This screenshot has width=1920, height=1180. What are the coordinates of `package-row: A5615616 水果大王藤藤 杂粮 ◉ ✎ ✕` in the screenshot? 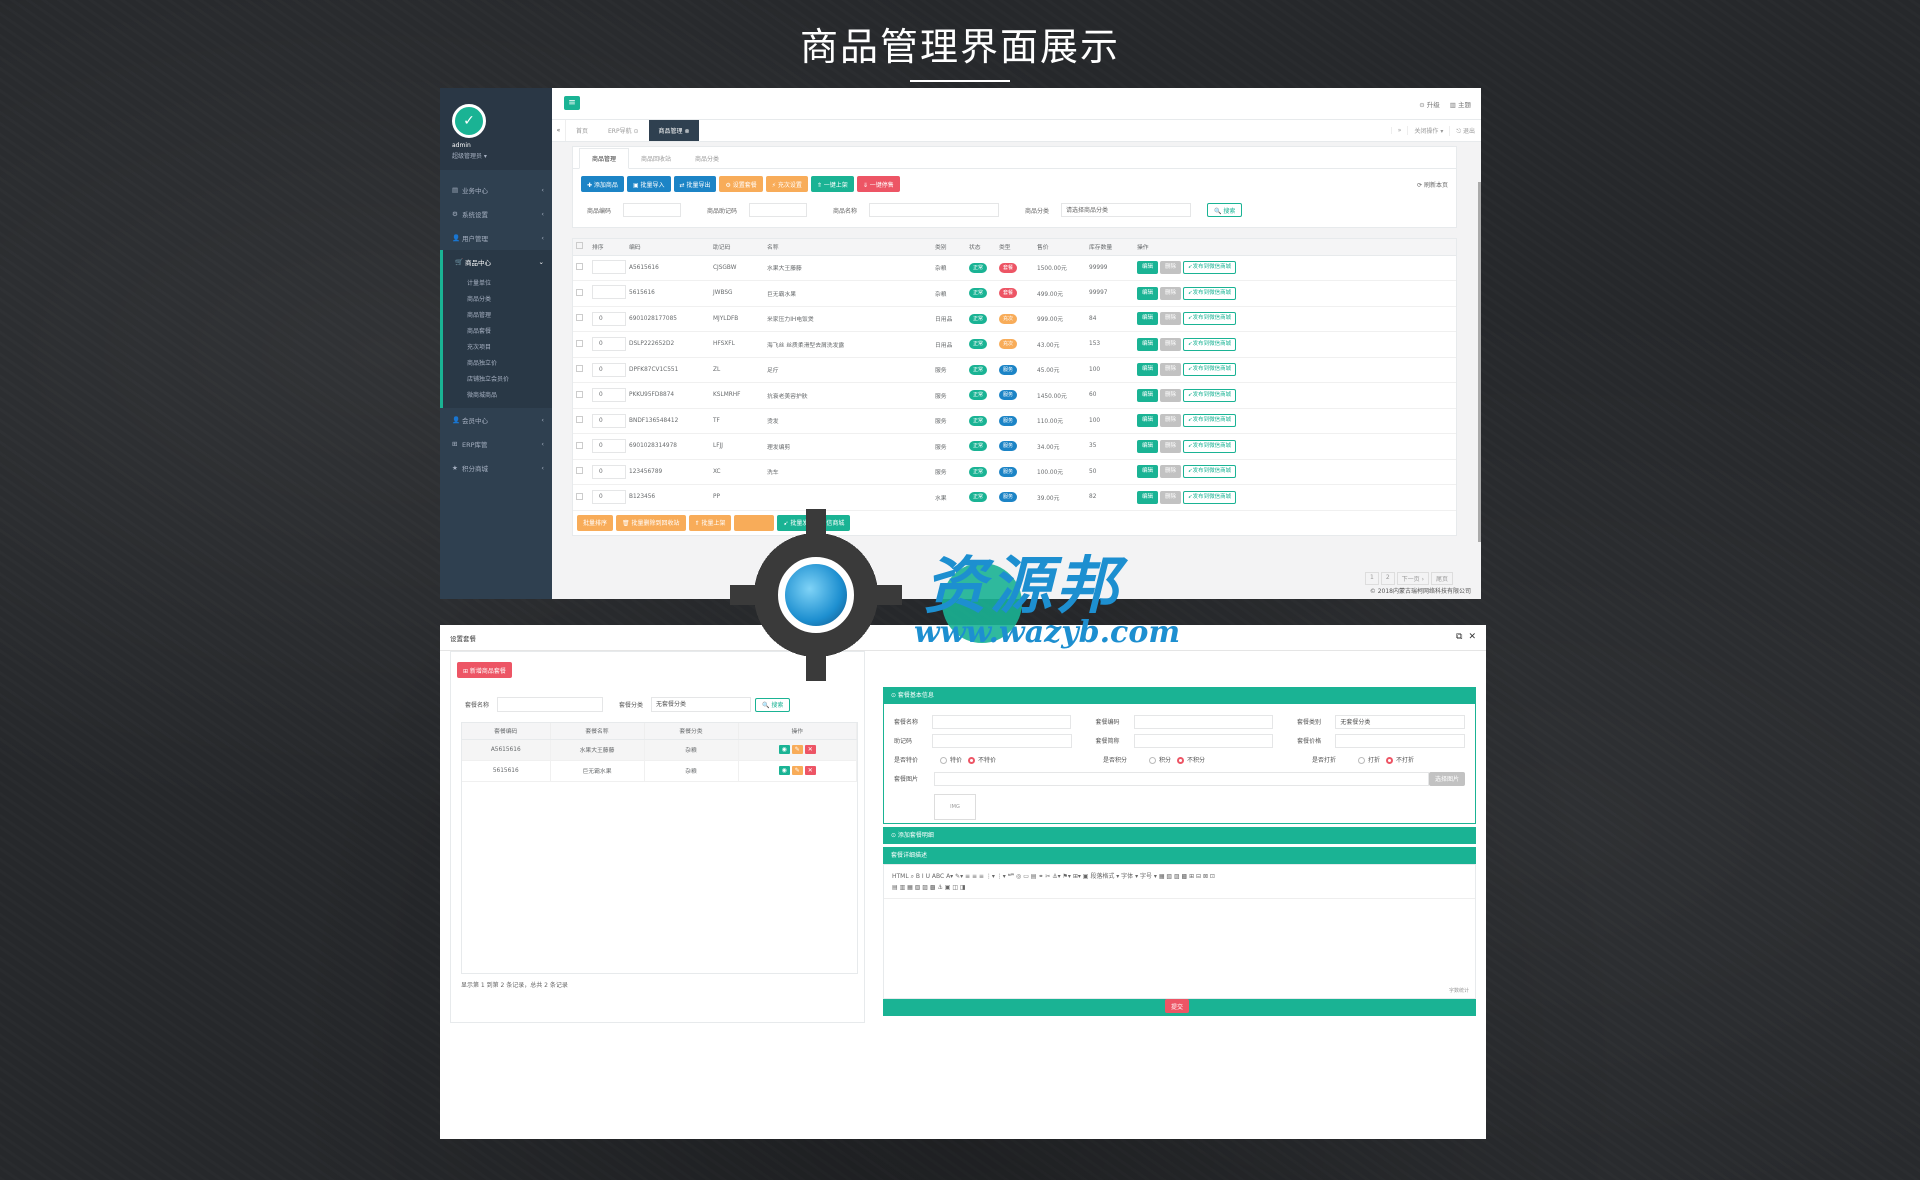 It's located at (659, 750).